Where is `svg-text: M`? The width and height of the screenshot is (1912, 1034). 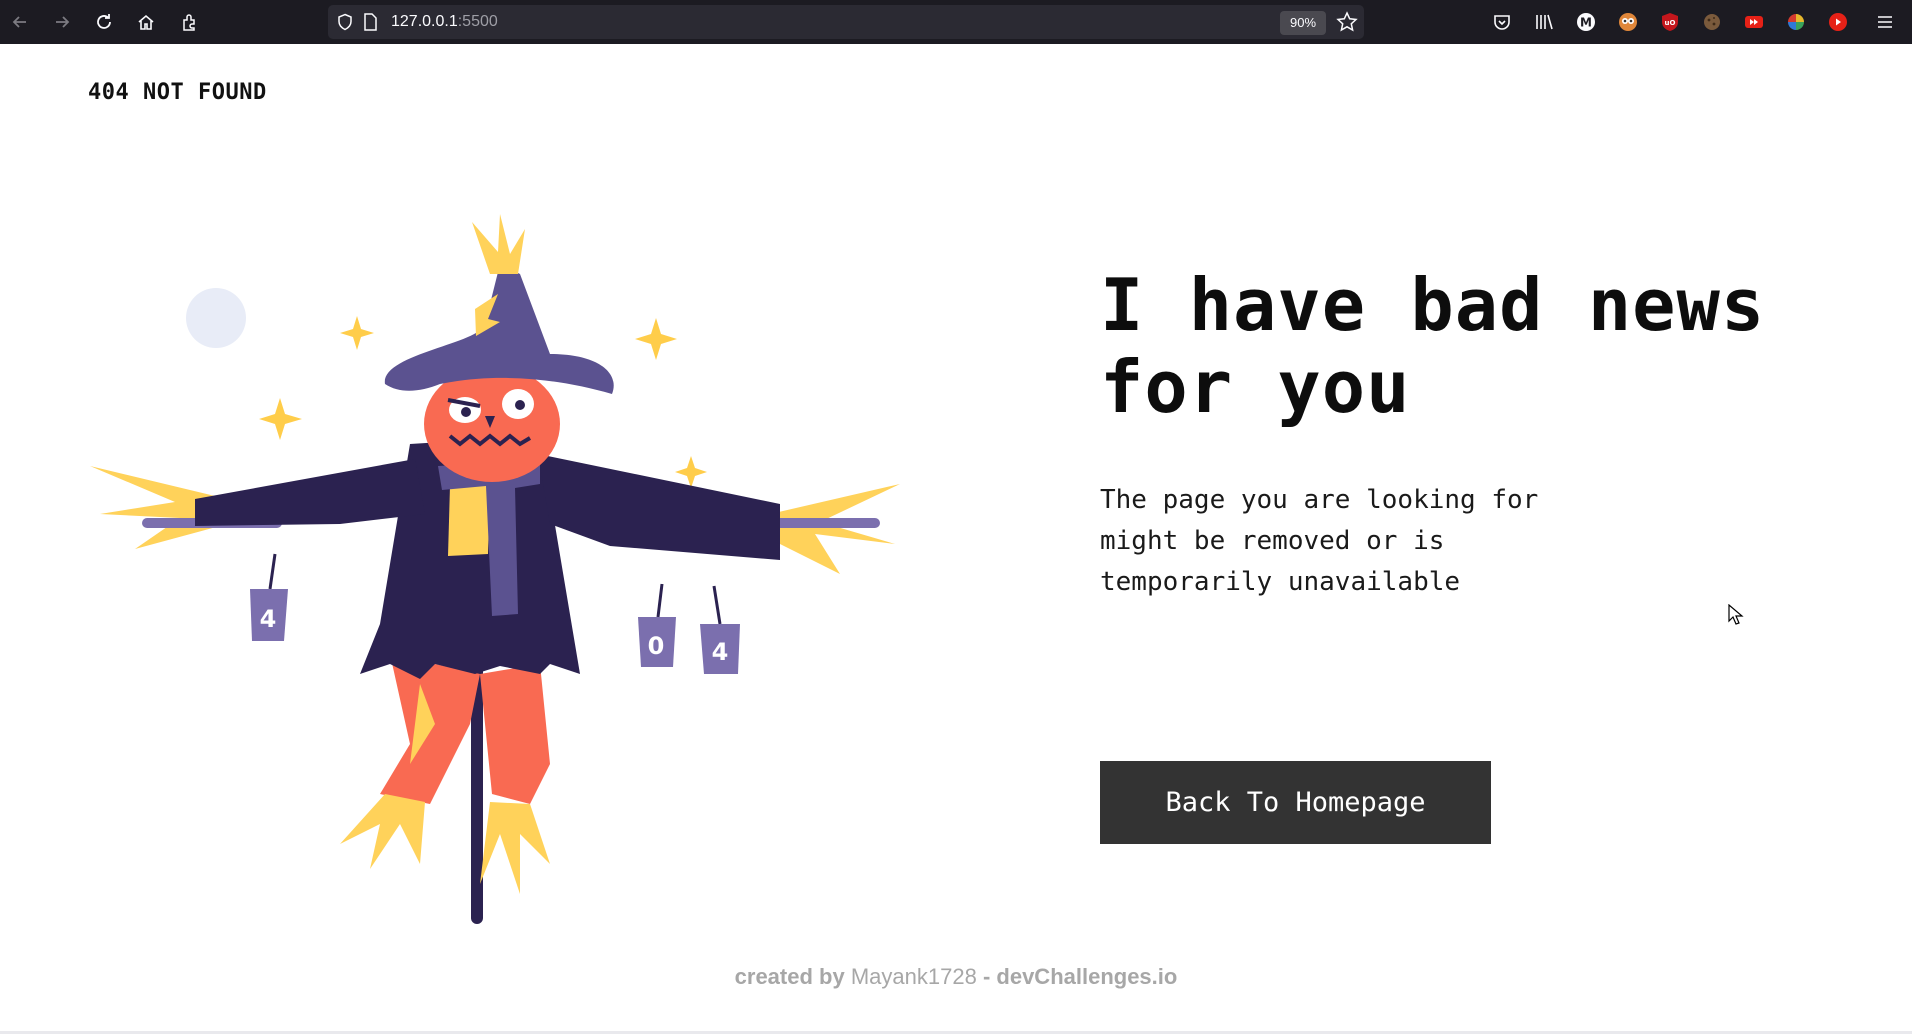 svg-text: M is located at coordinates (1586, 23).